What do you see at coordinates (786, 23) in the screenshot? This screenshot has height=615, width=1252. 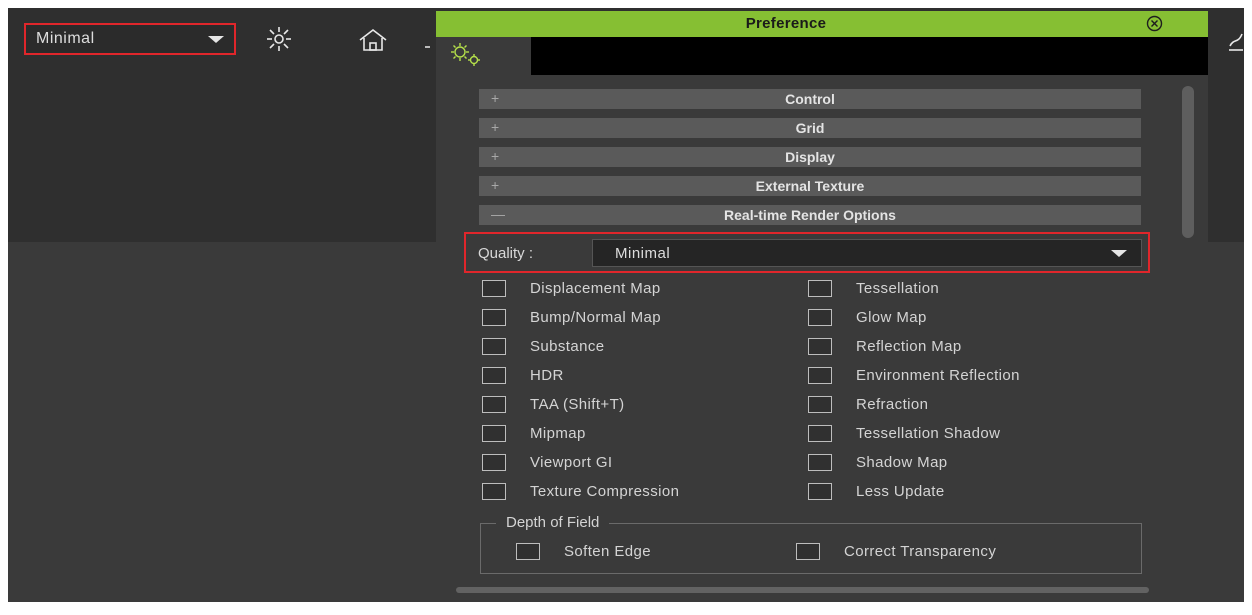 I see `preference-title: Preference` at bounding box center [786, 23].